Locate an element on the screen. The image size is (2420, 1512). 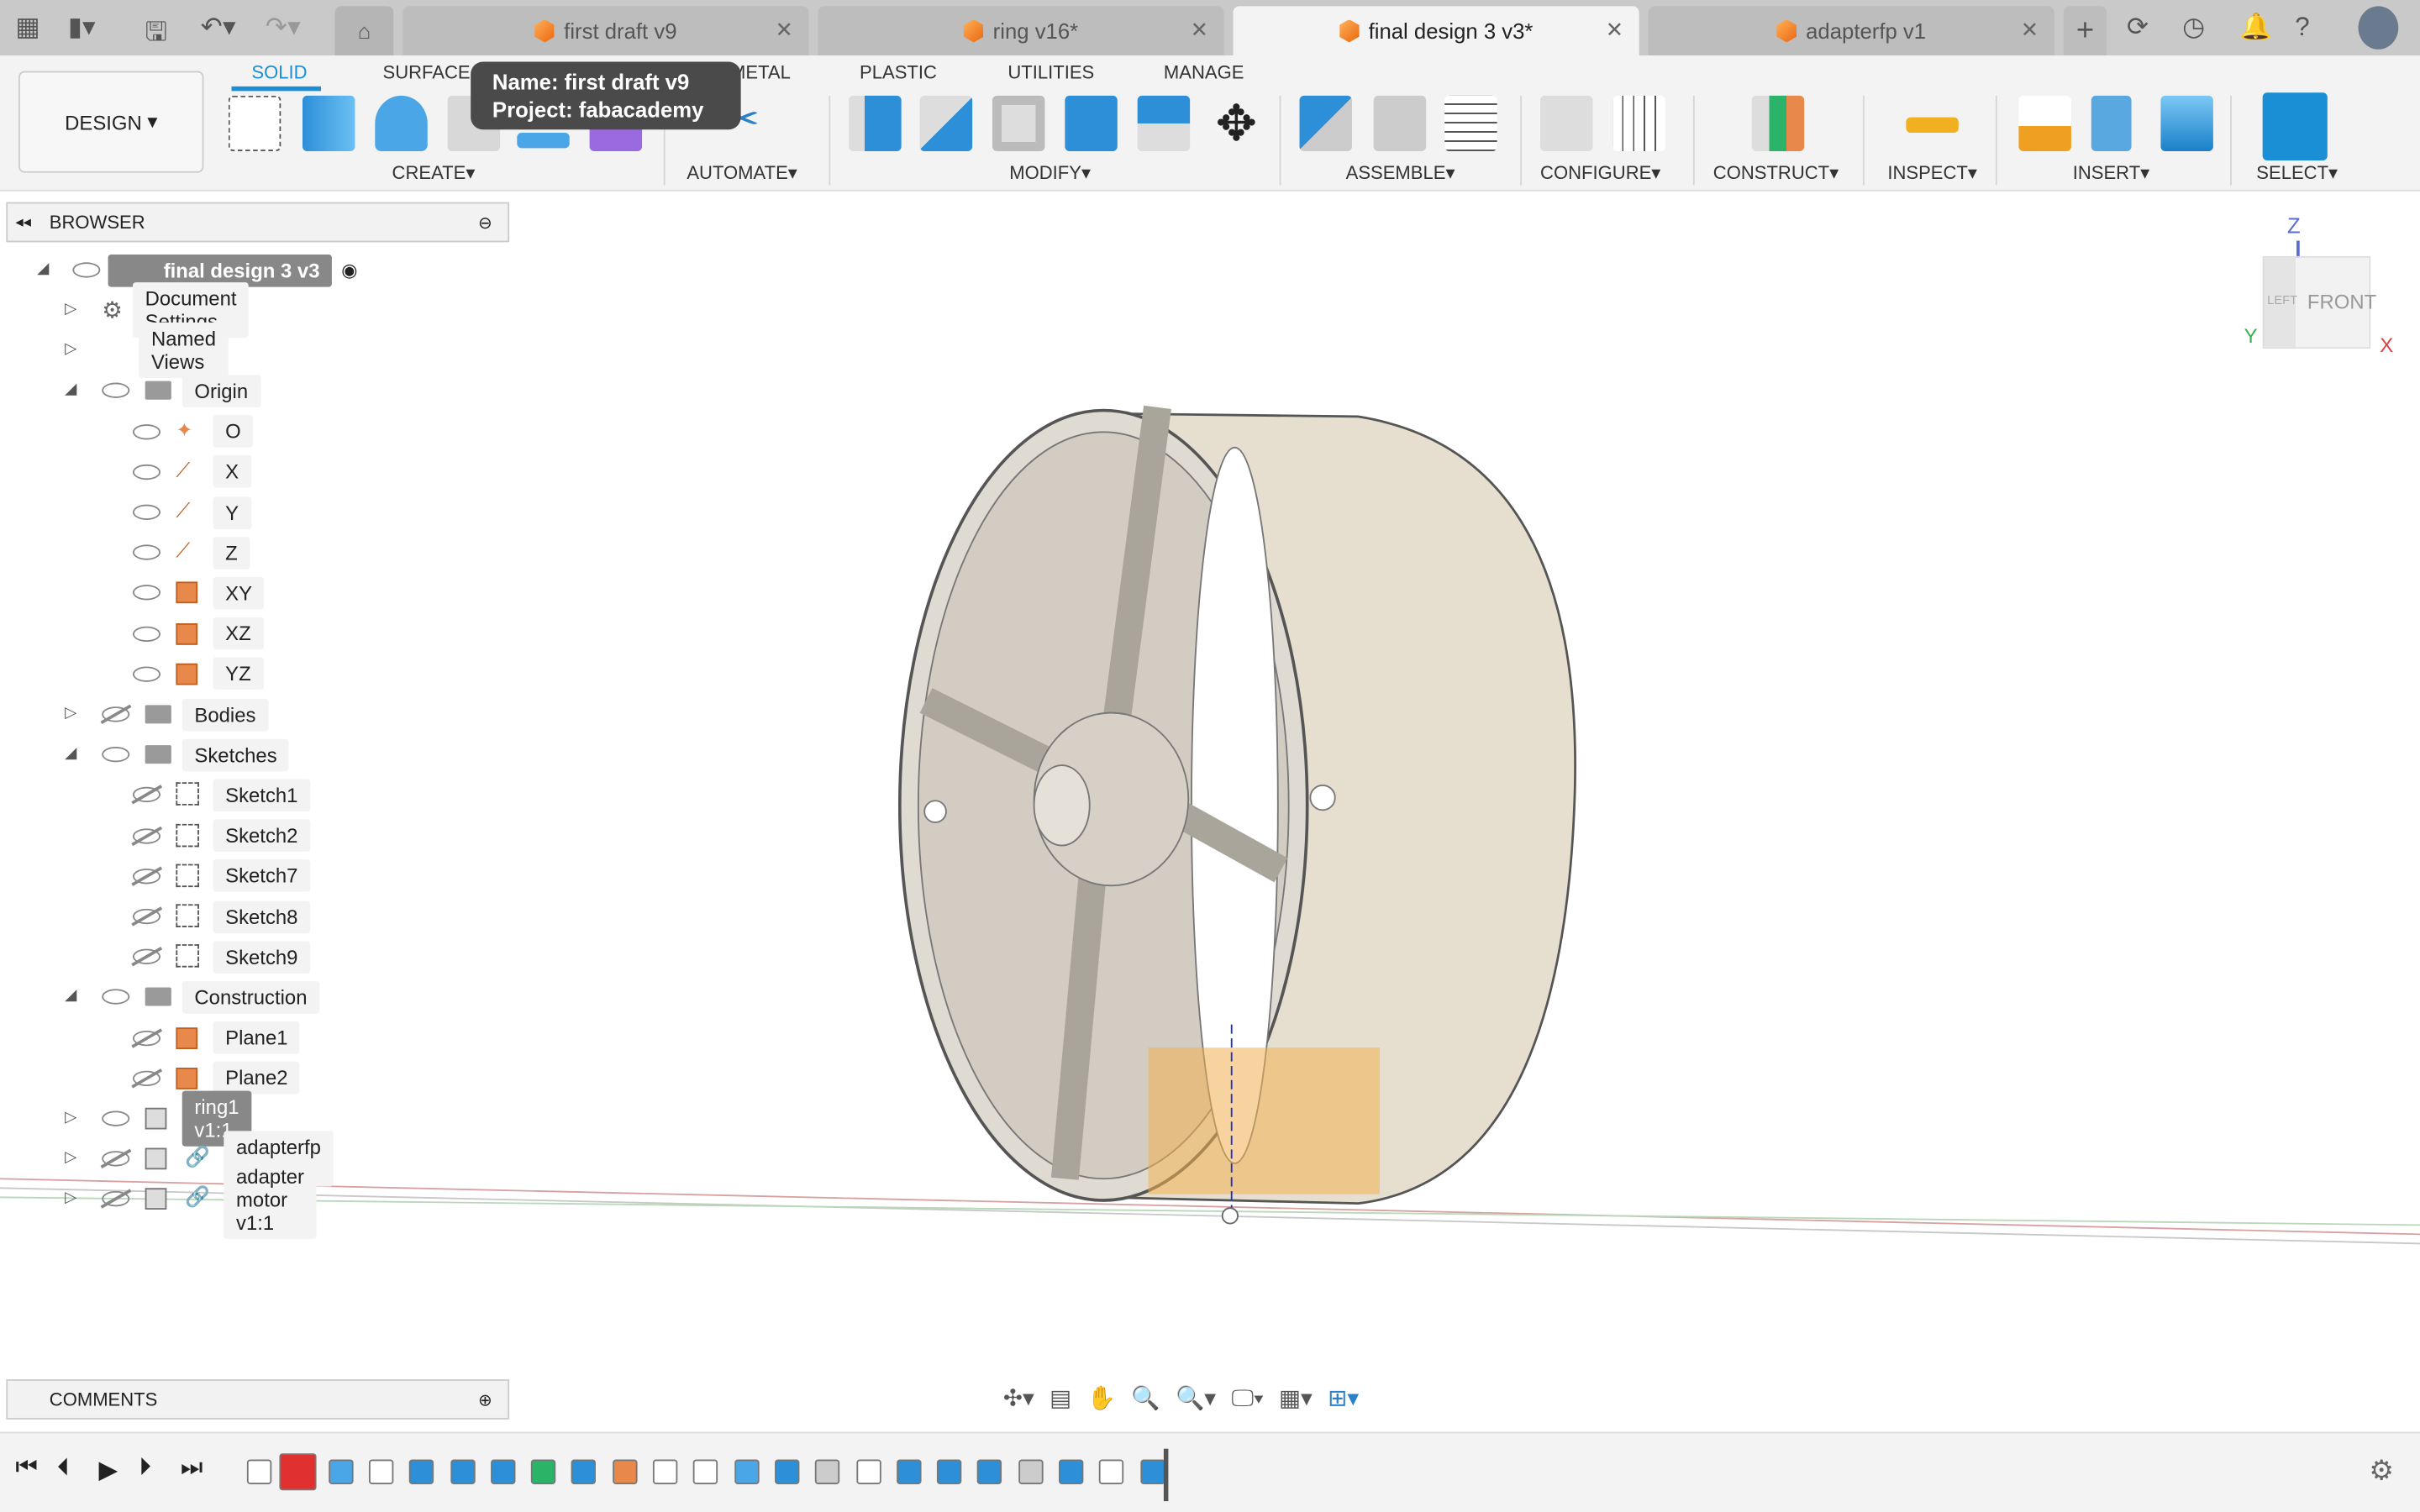
bom-icon is located at coordinates (1470, 123).